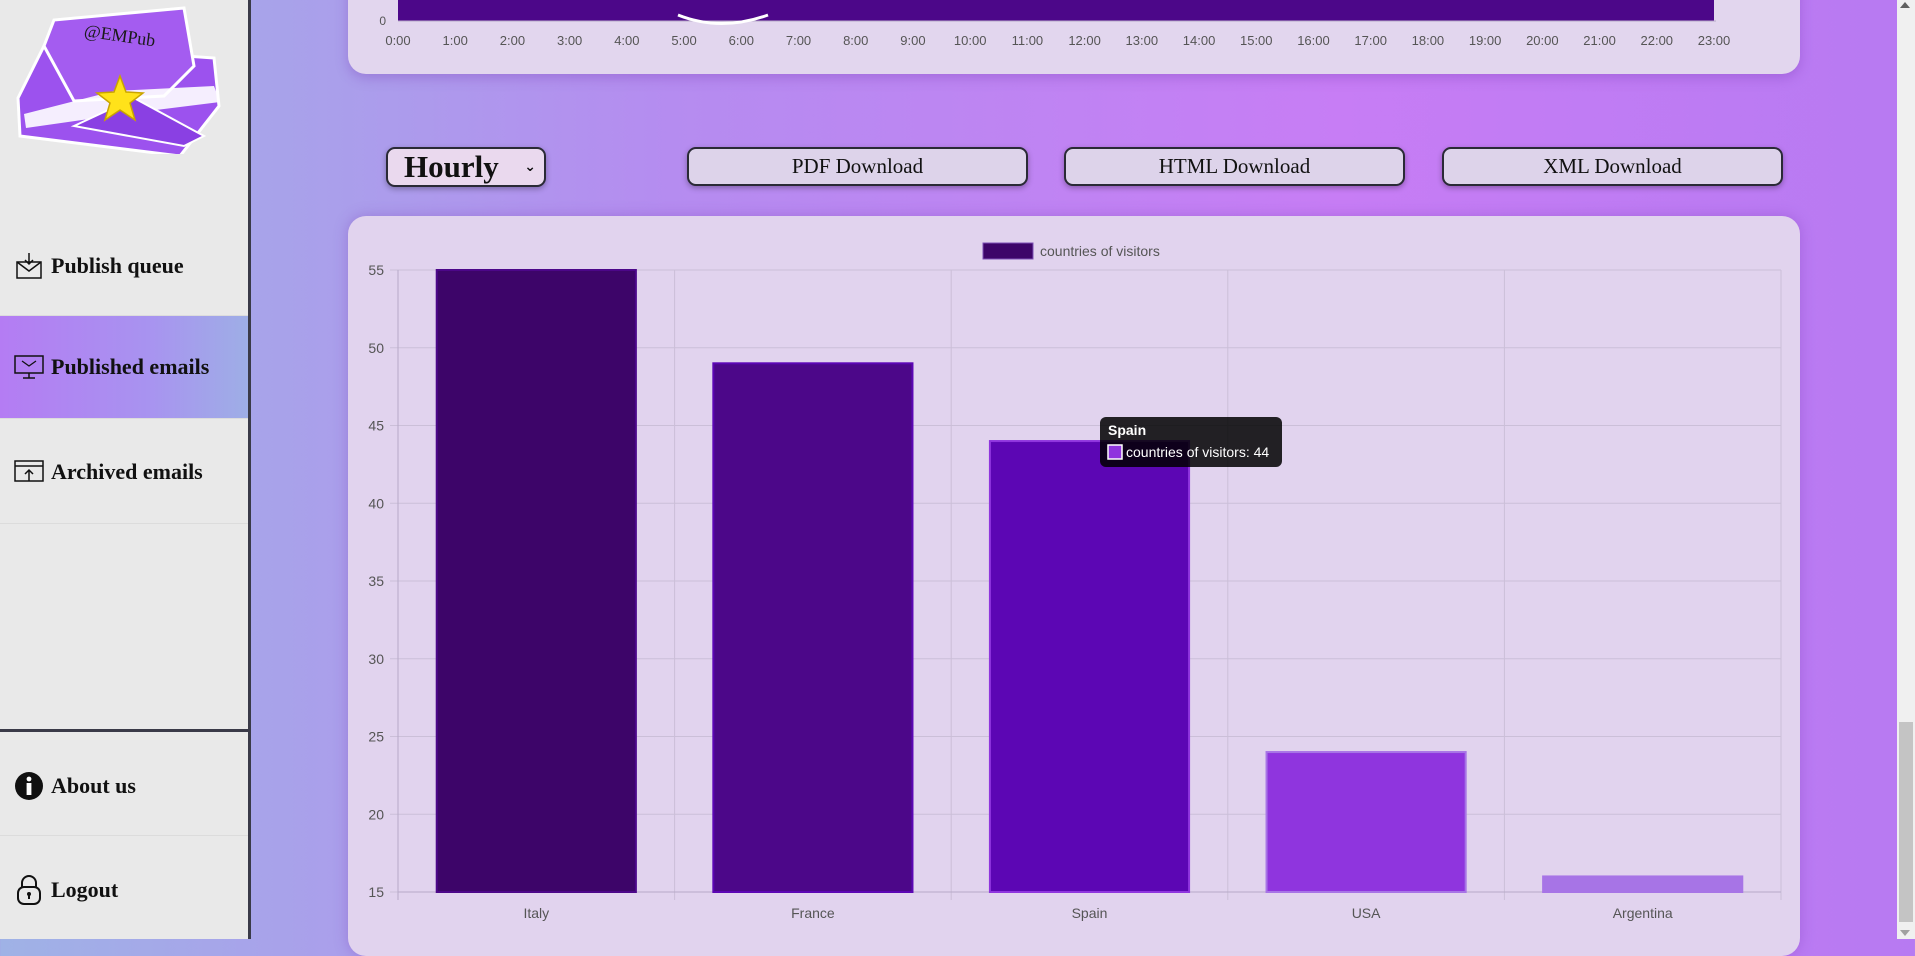 This screenshot has height=956, width=1915. I want to click on x-tick-label: 20:00, so click(1542, 40).